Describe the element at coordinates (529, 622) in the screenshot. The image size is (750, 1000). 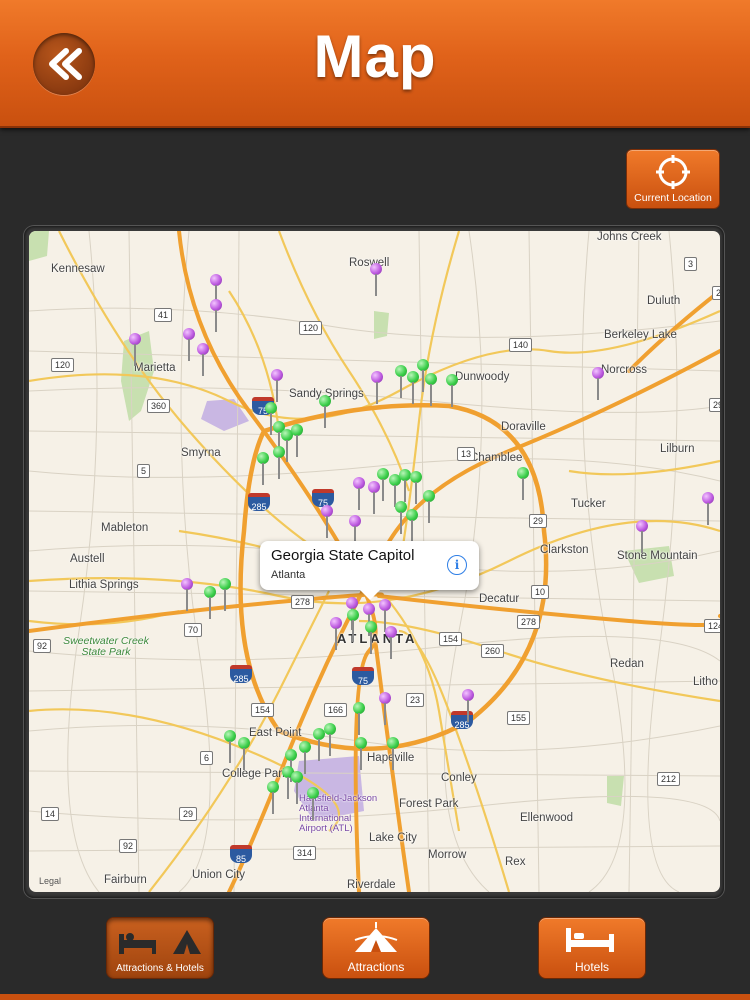
I see `route-shield: 278` at that location.